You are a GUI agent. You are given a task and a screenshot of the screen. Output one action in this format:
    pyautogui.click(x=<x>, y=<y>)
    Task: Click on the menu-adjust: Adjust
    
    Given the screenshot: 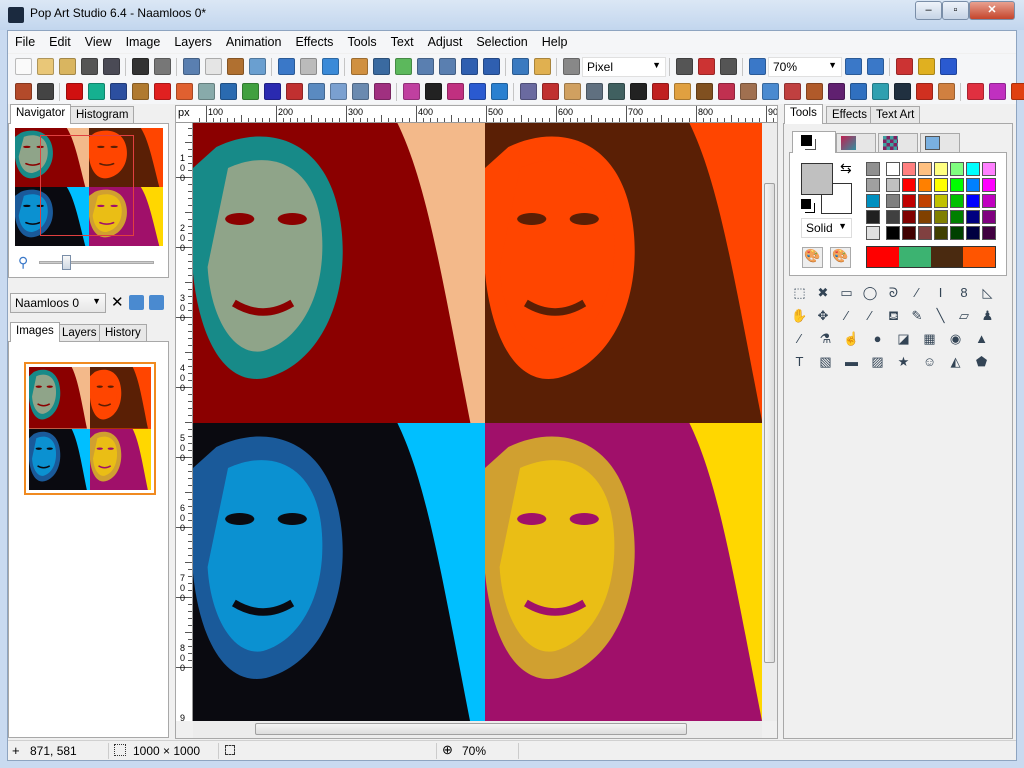 What is the action you would take?
    pyautogui.click(x=445, y=42)
    